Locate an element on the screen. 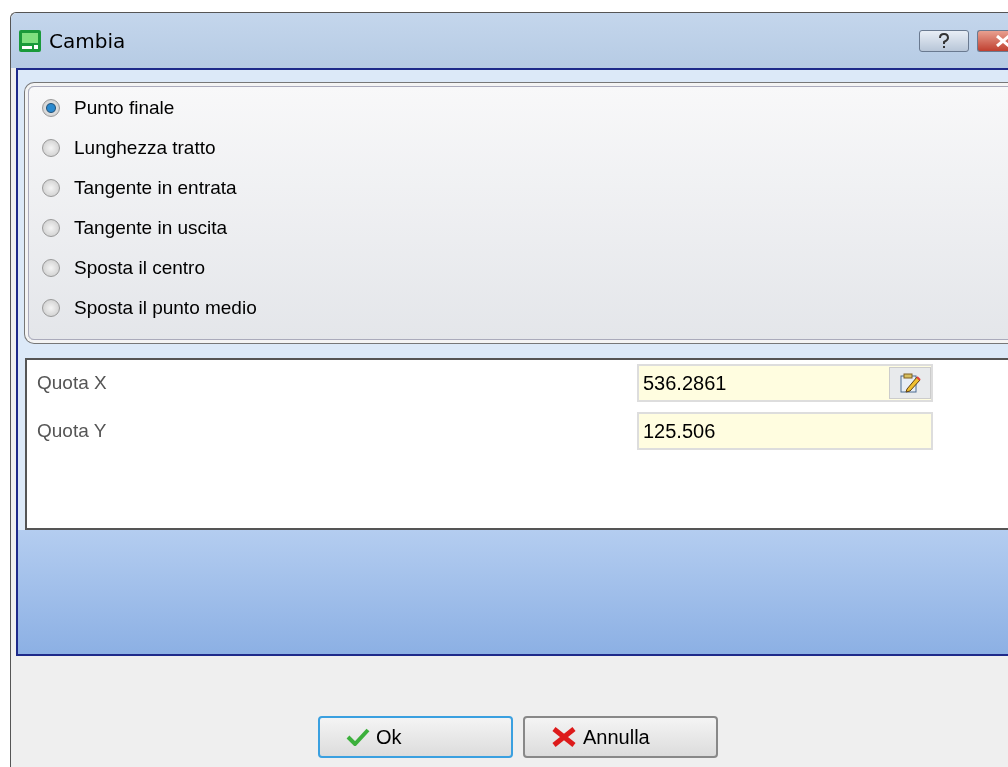  app-icon is located at coordinates (30, 40).